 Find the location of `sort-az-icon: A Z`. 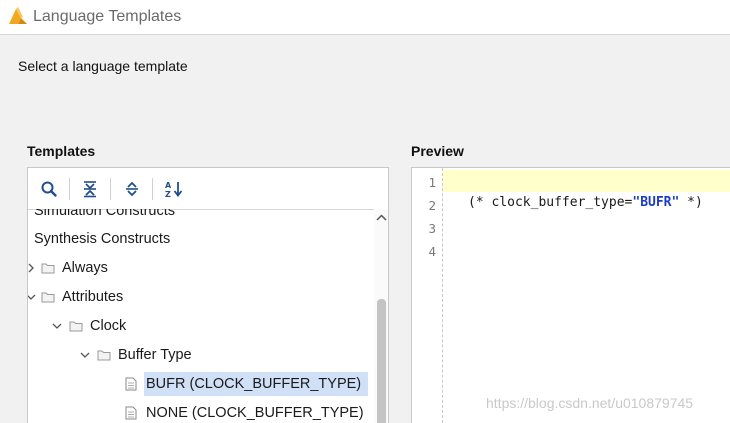

sort-az-icon: A Z is located at coordinates (174, 189).